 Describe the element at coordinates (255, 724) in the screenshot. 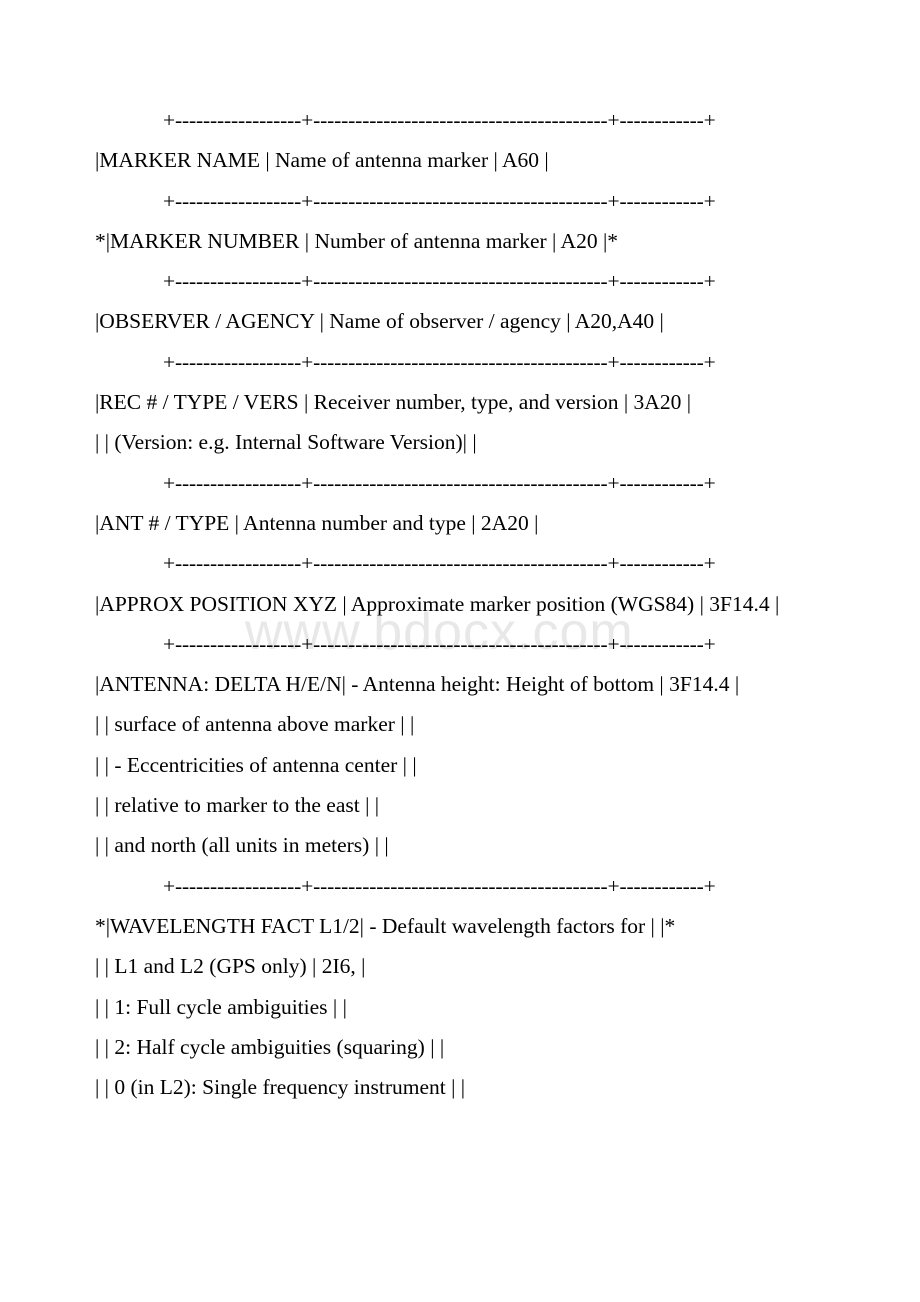

I see `text-line-antenna-delta-c1: | | surface of antenna above marker | |` at that location.